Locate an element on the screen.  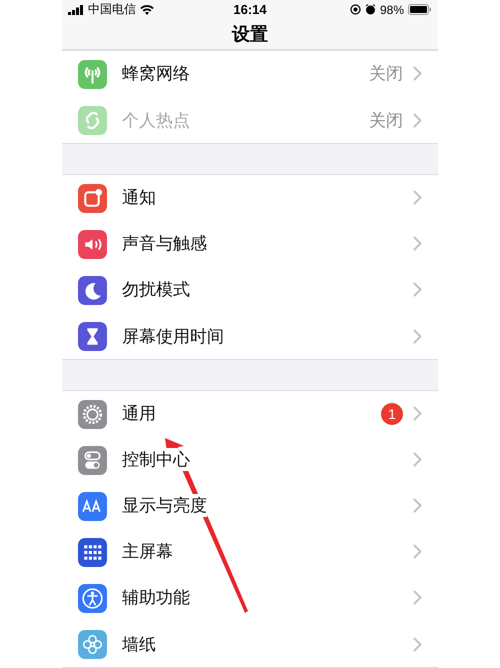
status-time: 16:14 is located at coordinates (250, 10).